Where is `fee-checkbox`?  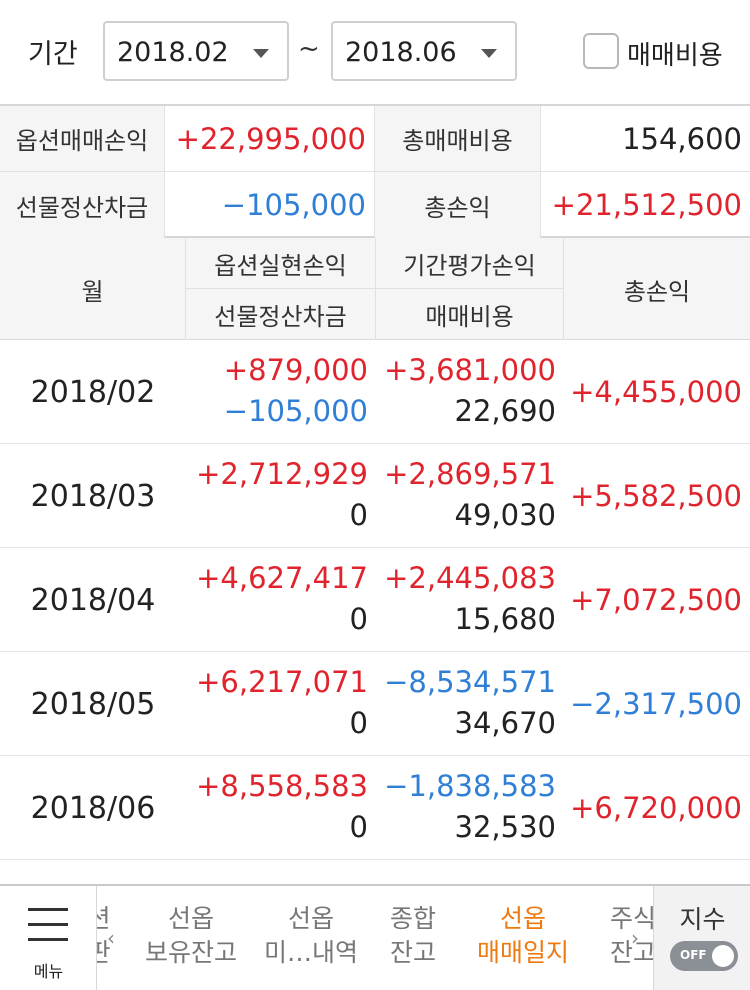 fee-checkbox is located at coordinates (601, 51).